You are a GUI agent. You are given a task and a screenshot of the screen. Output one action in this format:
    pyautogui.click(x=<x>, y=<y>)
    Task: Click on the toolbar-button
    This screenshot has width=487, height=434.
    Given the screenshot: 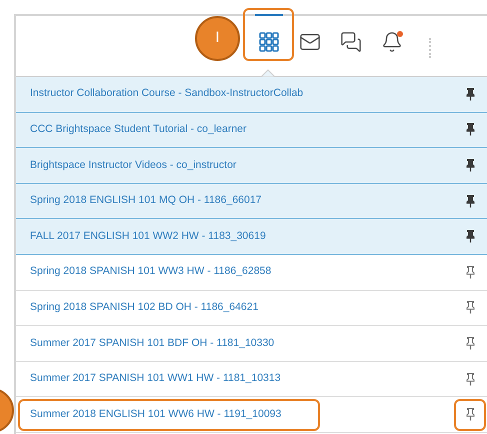 What is the action you would take?
    pyautogui.click(x=268, y=34)
    